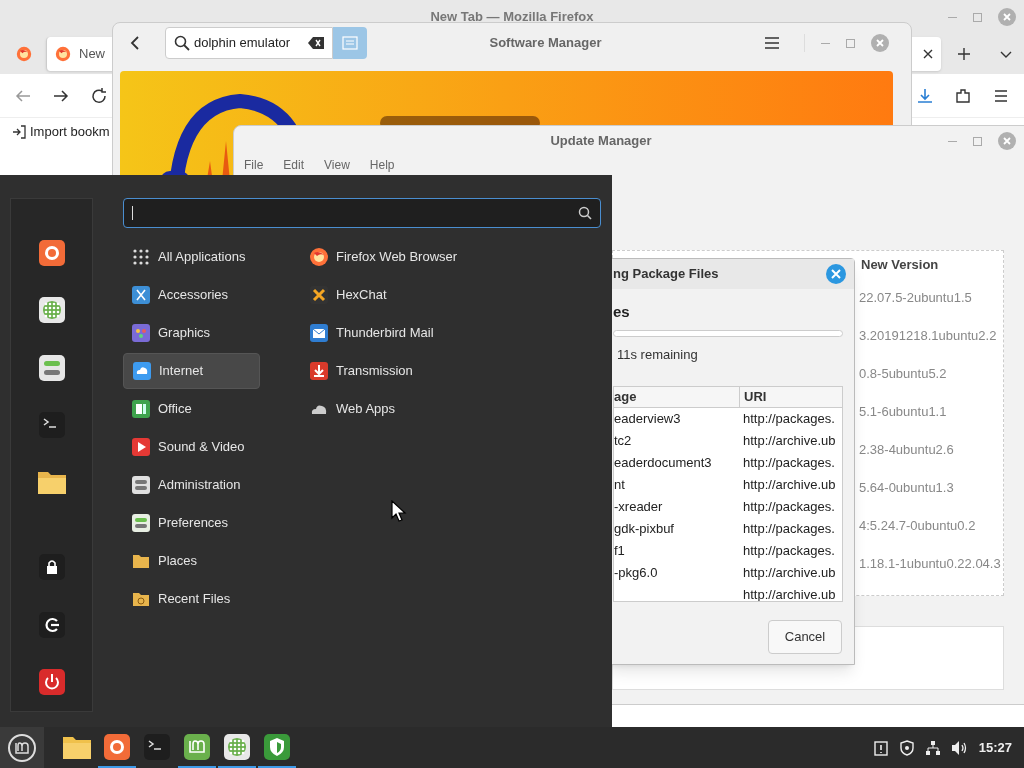 Image resolution: width=1024 pixels, height=768 pixels. What do you see at coordinates (657, 354) in the screenshot?
I see `time-remaining: 11s remaining` at bounding box center [657, 354].